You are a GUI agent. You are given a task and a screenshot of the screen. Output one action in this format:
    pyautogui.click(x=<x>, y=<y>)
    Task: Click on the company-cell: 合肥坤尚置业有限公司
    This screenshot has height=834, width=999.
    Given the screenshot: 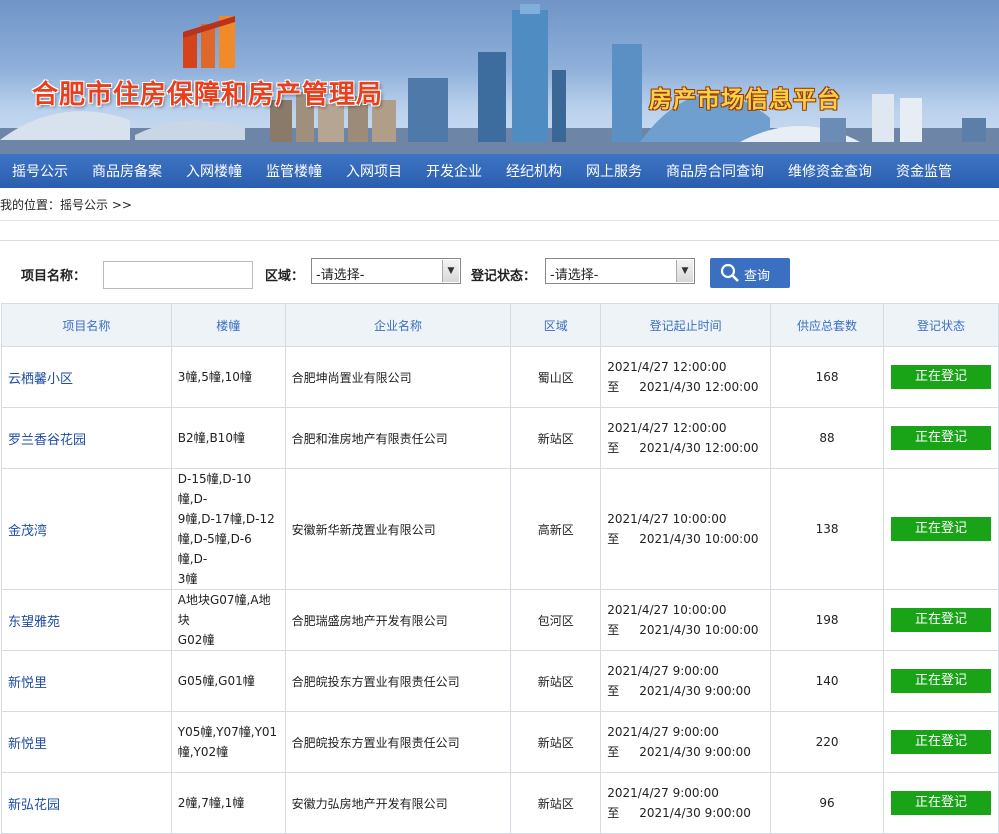 What is the action you would take?
    pyautogui.click(x=398, y=377)
    